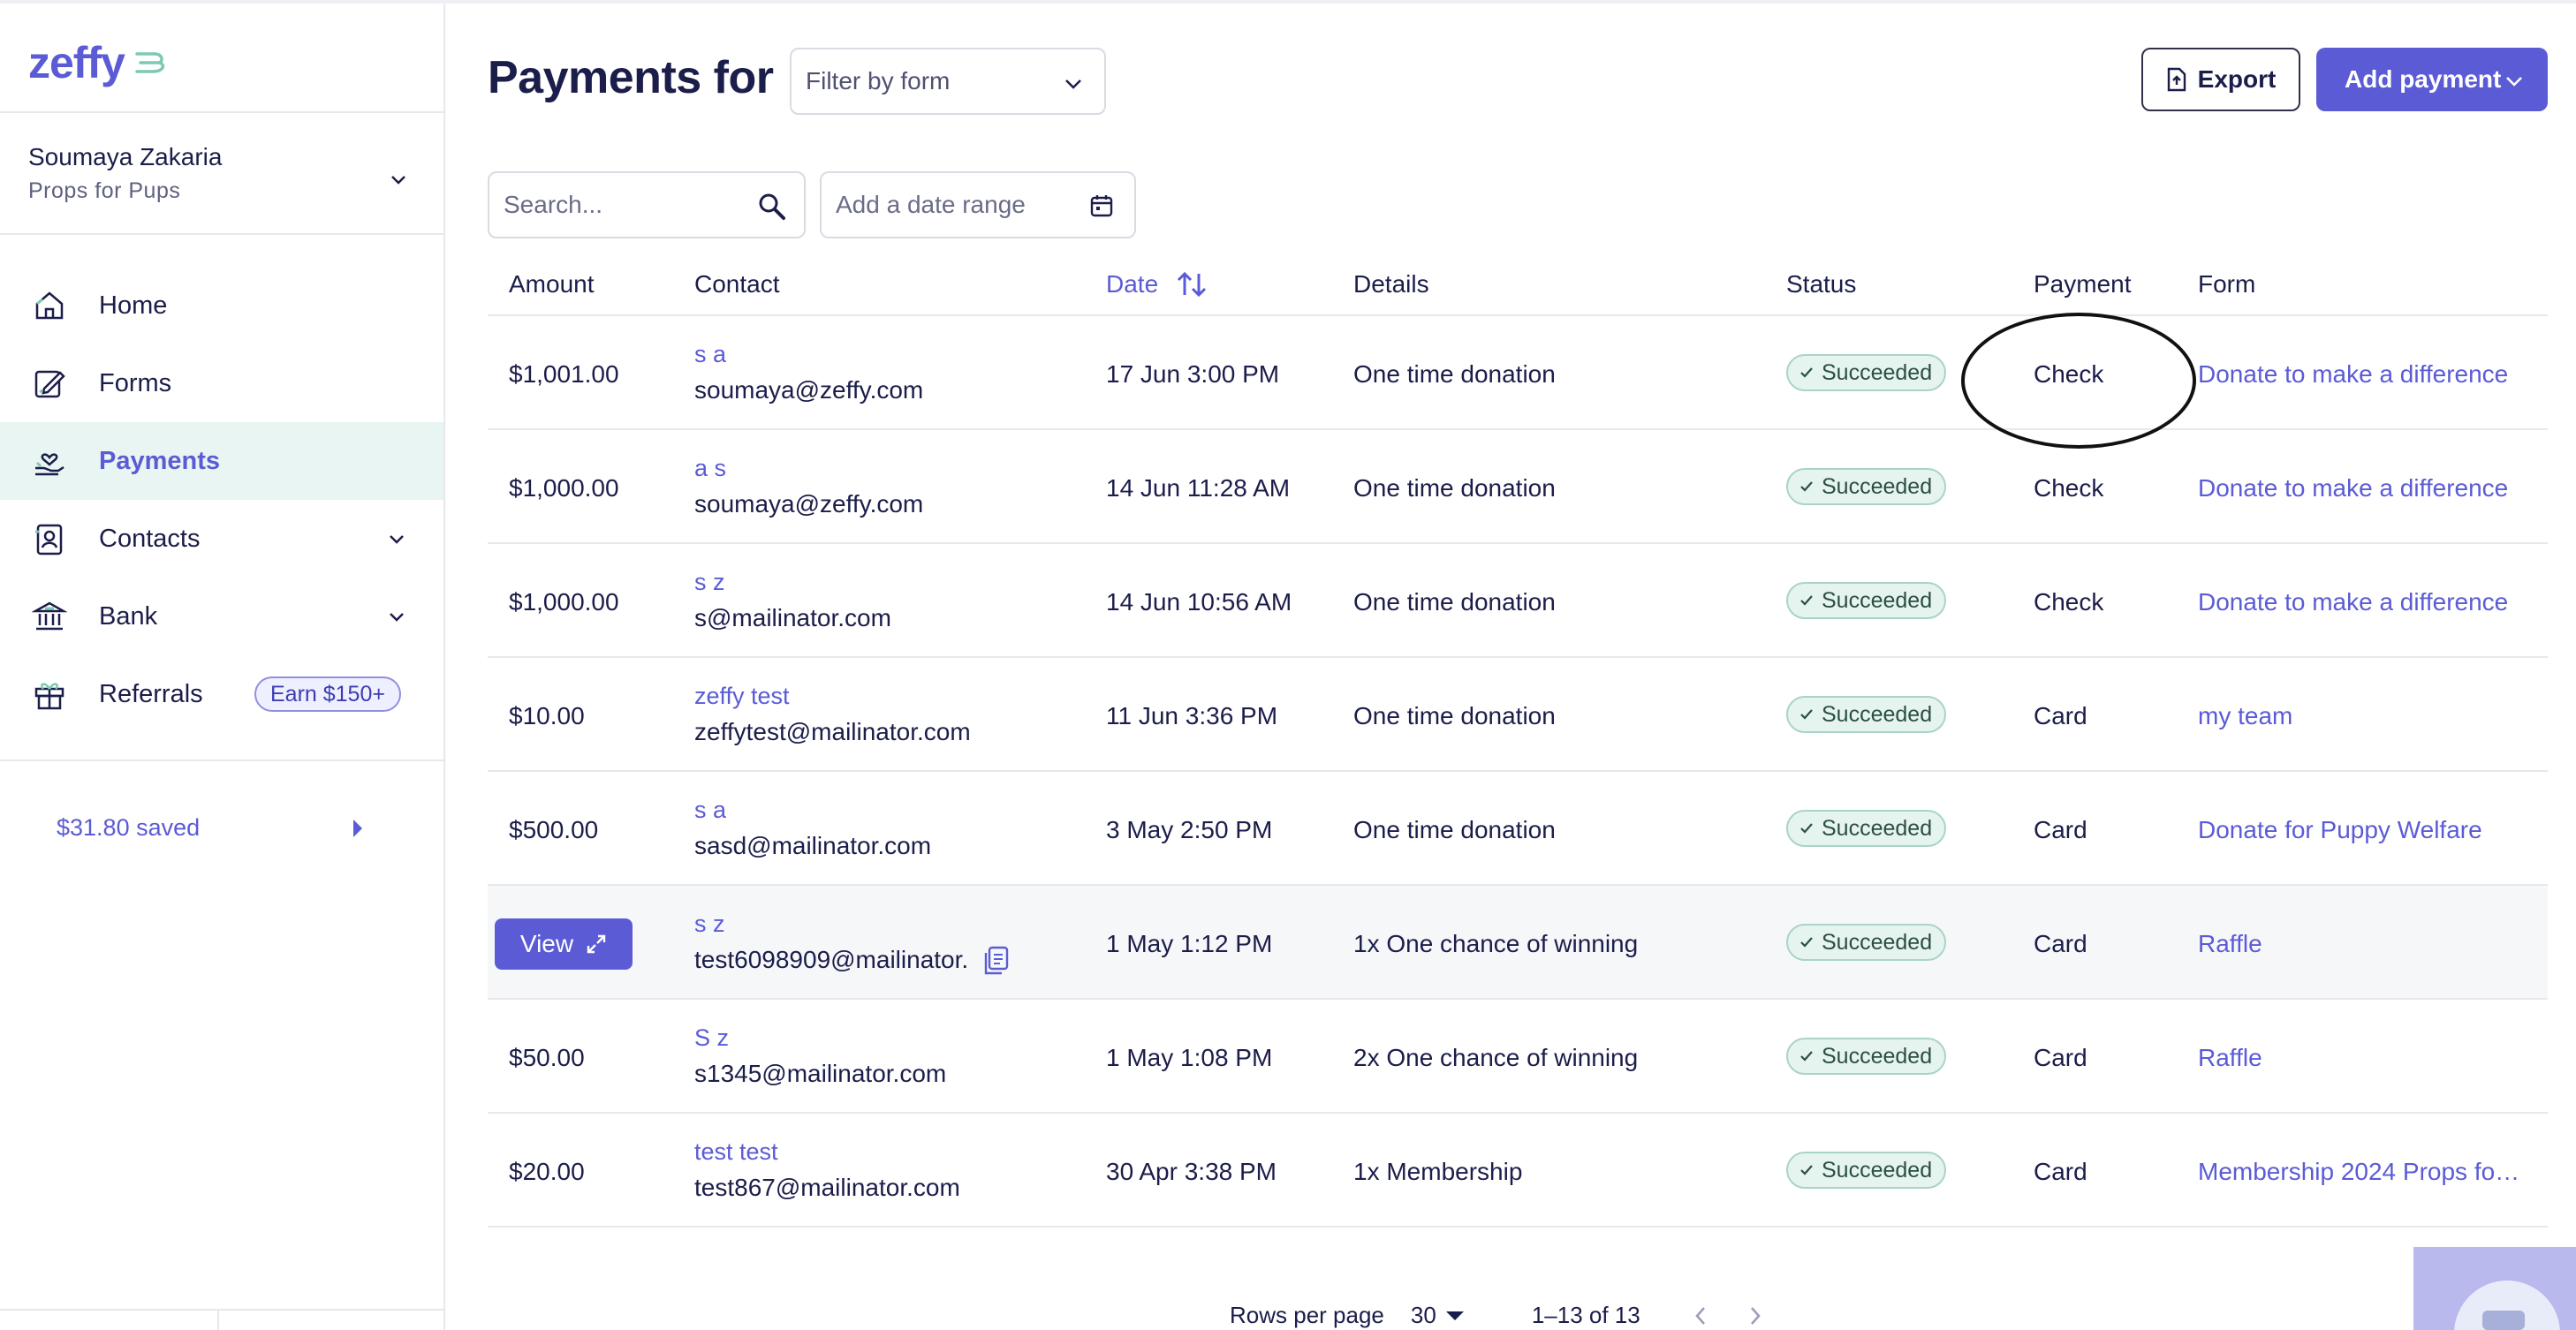  Describe the element at coordinates (1193, 374) in the screenshot. I see `date-cell: 17 Jun 3:00 PM` at that location.